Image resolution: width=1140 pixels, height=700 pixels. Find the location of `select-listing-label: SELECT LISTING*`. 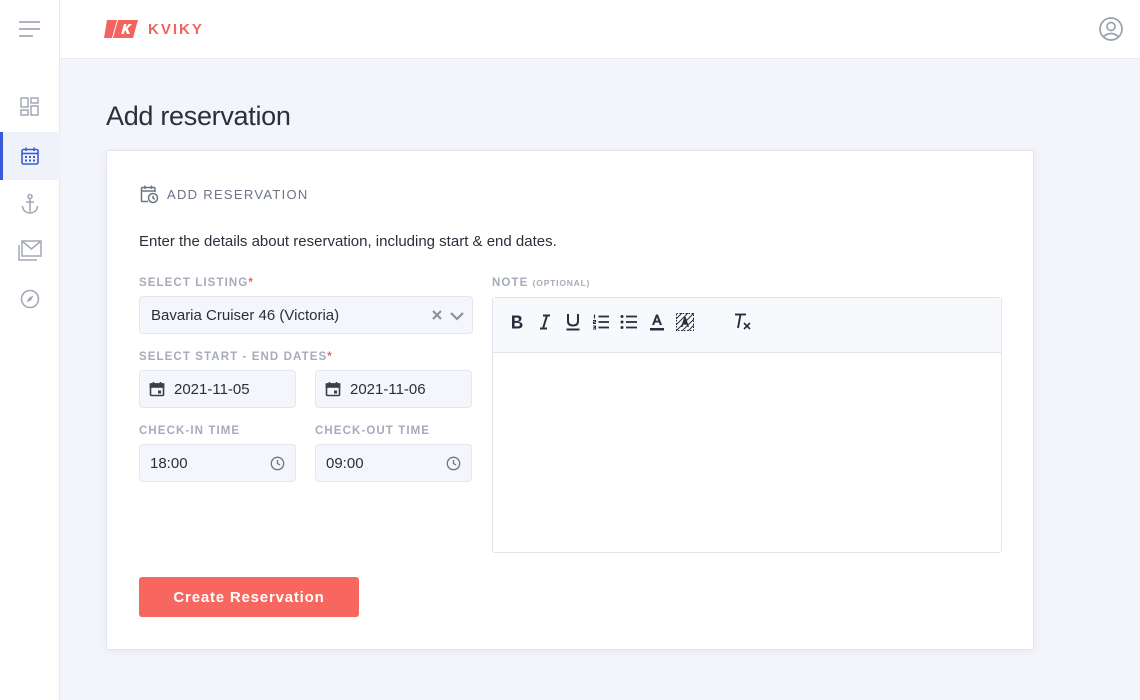

select-listing-label: SELECT LISTING* is located at coordinates (196, 283).